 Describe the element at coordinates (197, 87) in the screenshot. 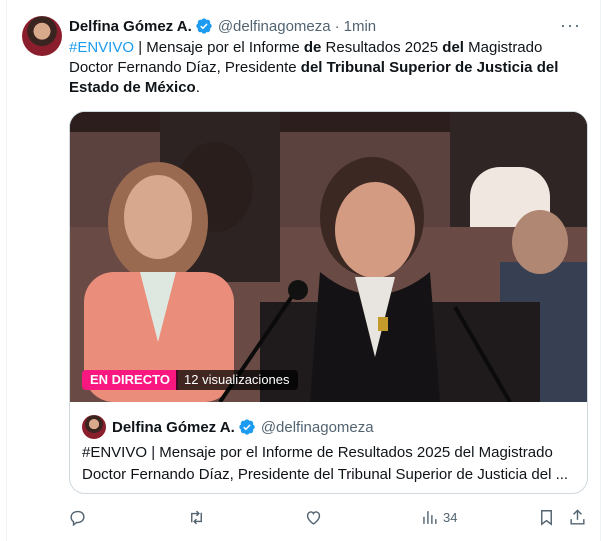

I see `tweet-text-segment: .` at that location.